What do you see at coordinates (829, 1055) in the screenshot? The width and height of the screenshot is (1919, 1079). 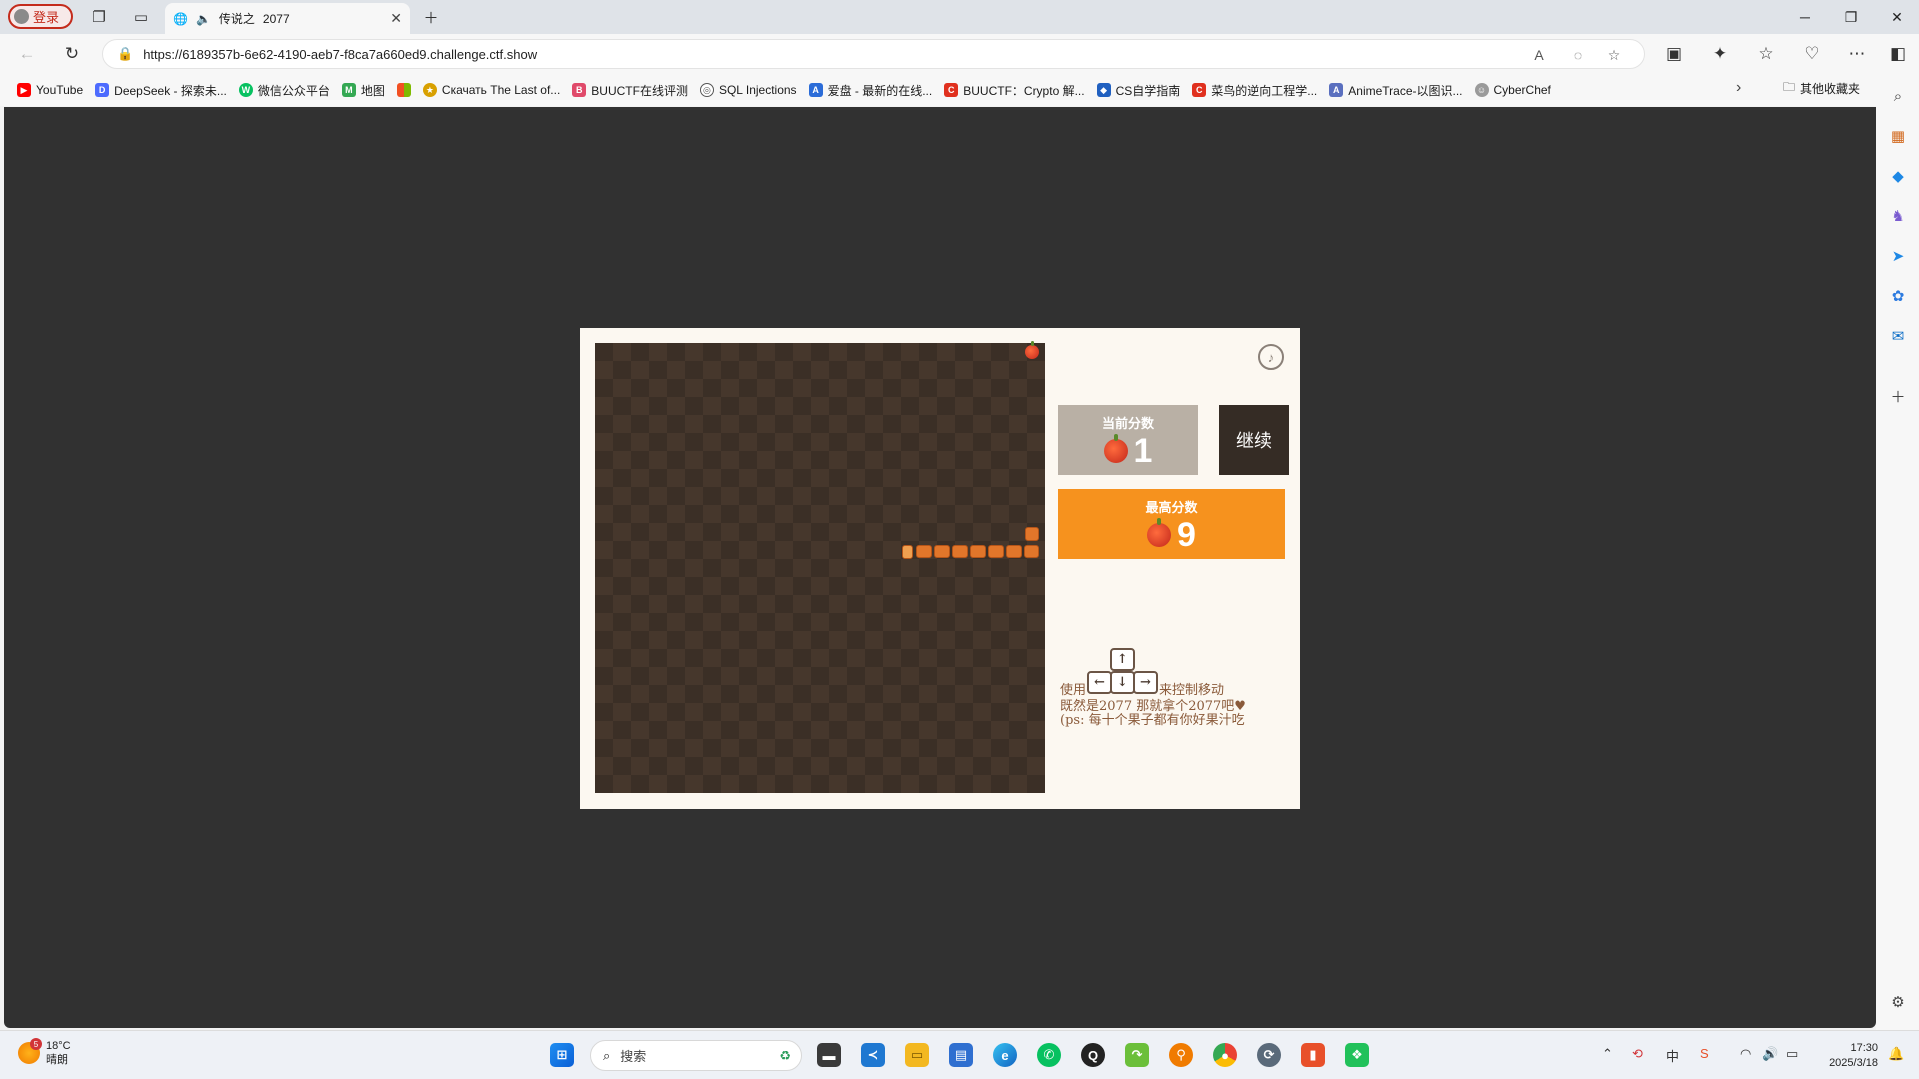 I see `terminal-icon: ▬` at bounding box center [829, 1055].